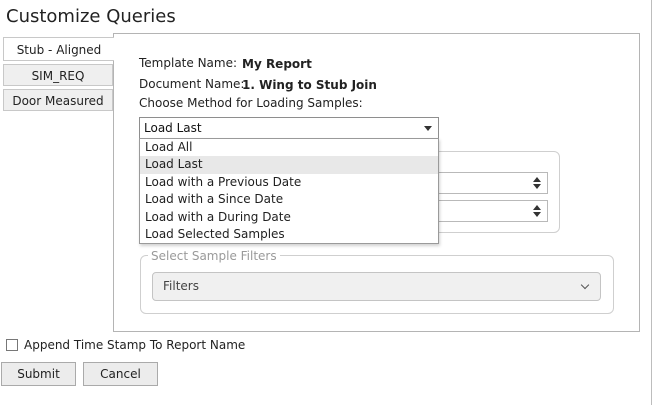 The width and height of the screenshot is (652, 405). What do you see at coordinates (376, 286) in the screenshot?
I see `filters-button: Filters` at bounding box center [376, 286].